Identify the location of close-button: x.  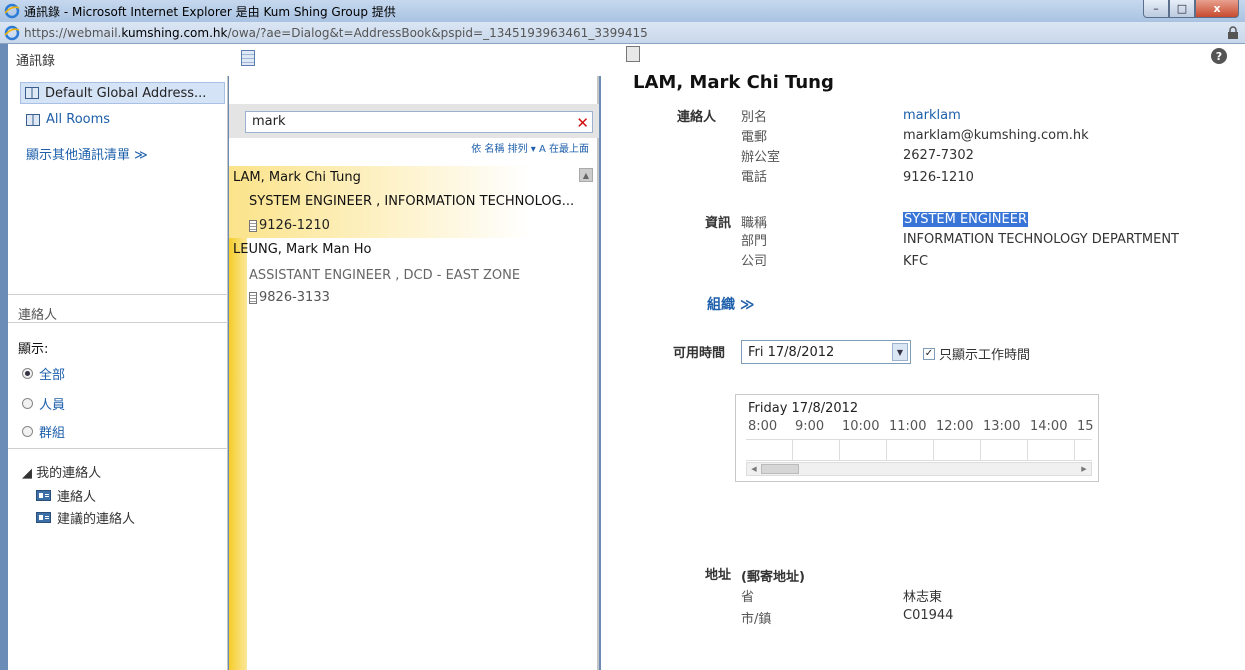
(1217, 9).